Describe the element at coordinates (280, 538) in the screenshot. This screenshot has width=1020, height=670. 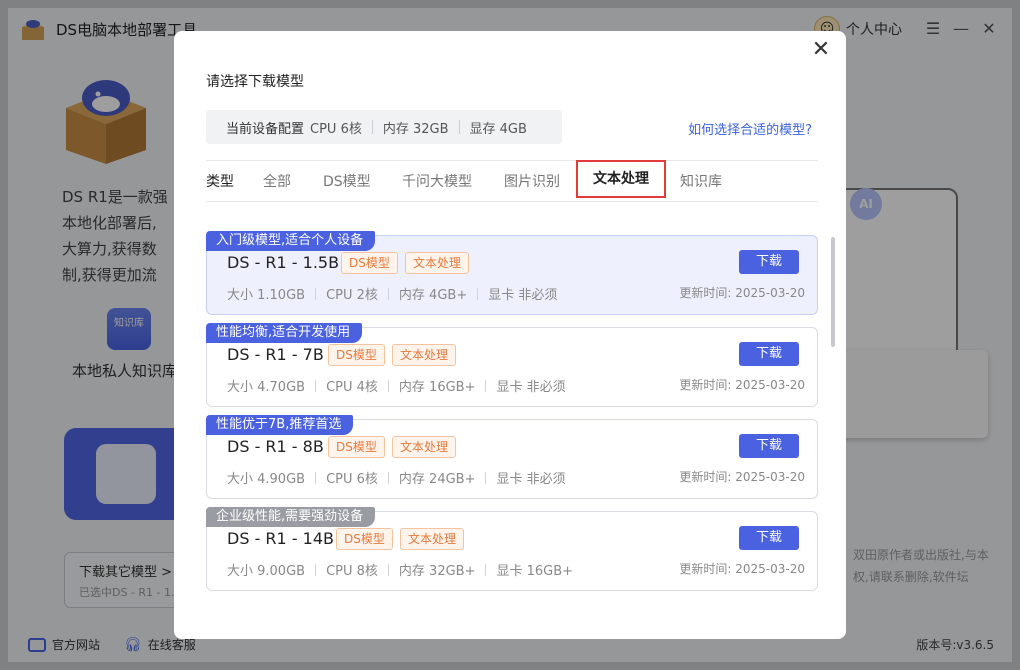
I see `model-name: DS - R1 - 14B` at that location.